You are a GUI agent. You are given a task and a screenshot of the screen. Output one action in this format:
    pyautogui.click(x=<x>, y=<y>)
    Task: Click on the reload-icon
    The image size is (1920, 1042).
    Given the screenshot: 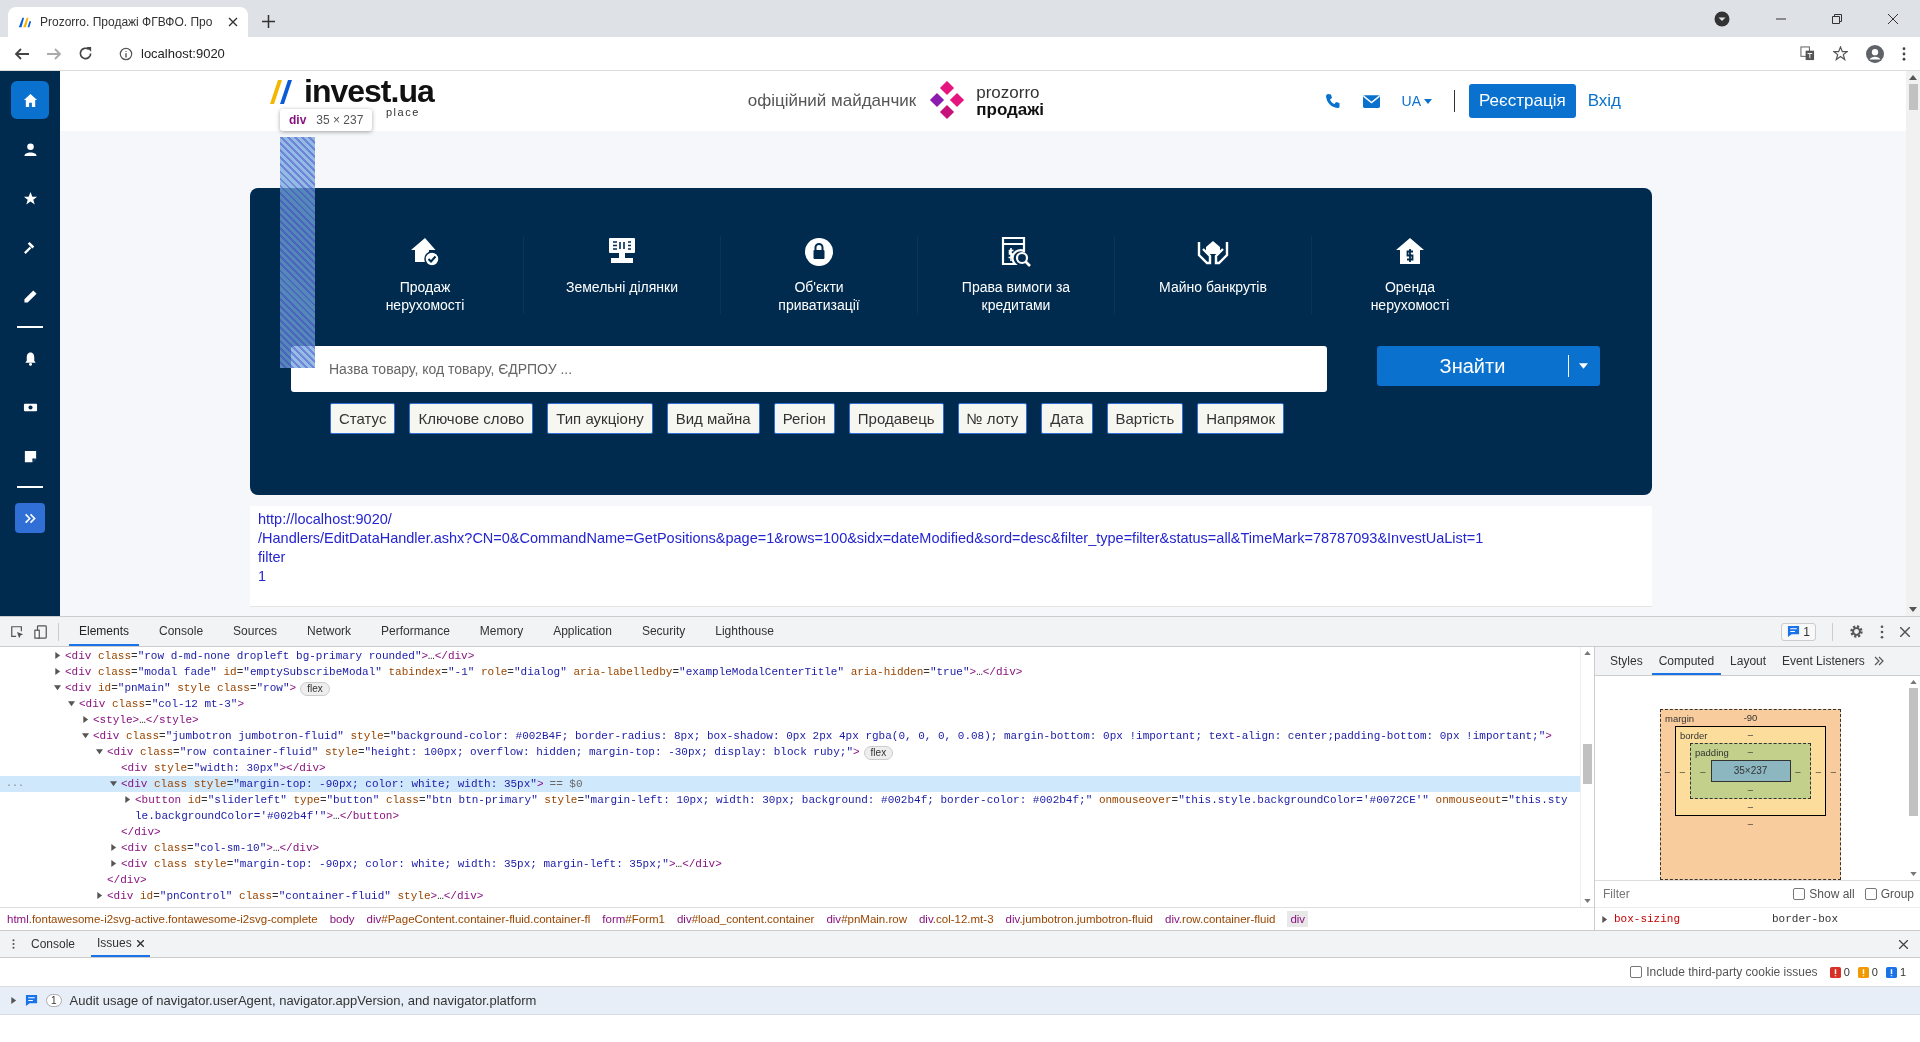 What is the action you would take?
    pyautogui.click(x=85, y=53)
    